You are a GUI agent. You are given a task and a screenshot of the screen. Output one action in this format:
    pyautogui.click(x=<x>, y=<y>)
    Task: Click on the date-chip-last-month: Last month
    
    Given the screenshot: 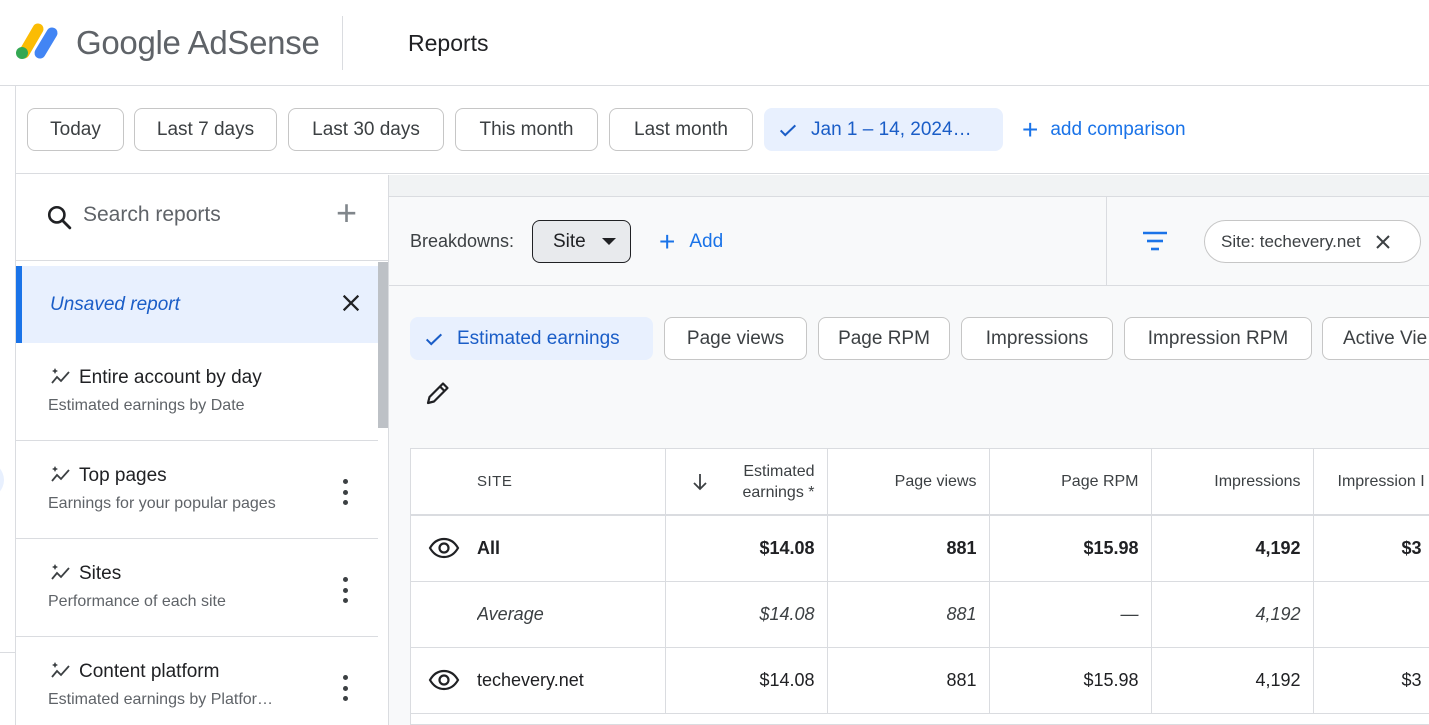 What is the action you would take?
    pyautogui.click(x=681, y=129)
    